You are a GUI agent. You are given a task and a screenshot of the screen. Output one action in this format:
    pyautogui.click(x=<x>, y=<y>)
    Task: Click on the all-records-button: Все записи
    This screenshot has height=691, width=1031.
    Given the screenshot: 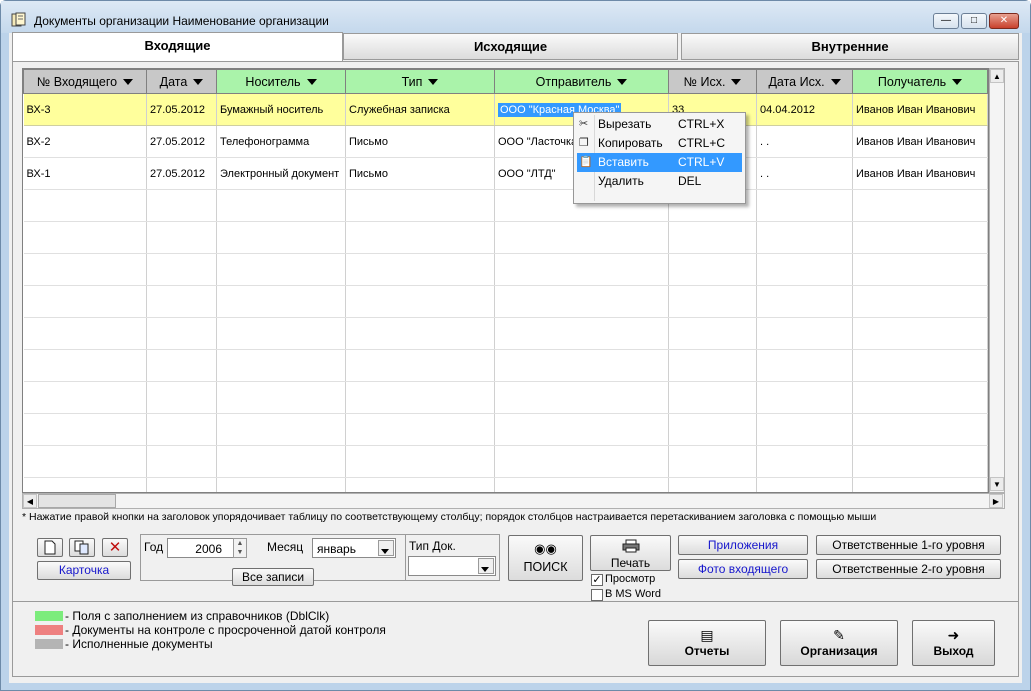 What is the action you would take?
    pyautogui.click(x=273, y=577)
    